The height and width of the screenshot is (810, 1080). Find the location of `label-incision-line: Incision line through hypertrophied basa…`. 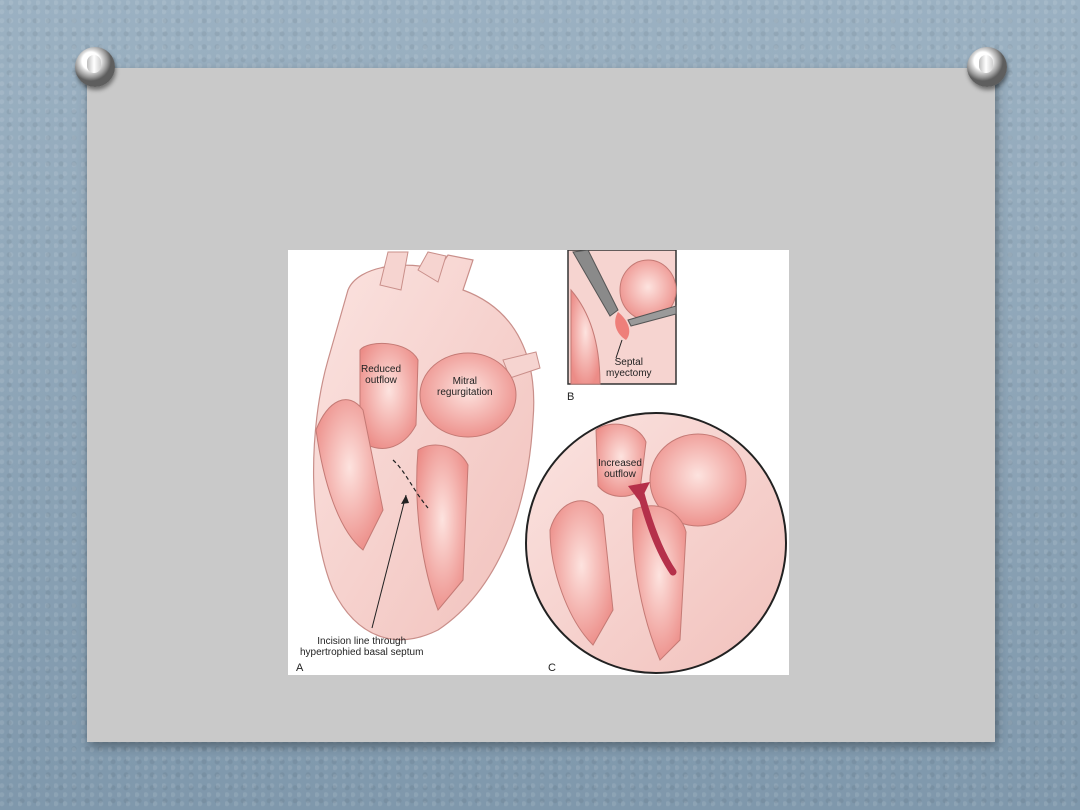

label-incision-line: Incision line through hypertrophied basa… is located at coordinates (362, 647).